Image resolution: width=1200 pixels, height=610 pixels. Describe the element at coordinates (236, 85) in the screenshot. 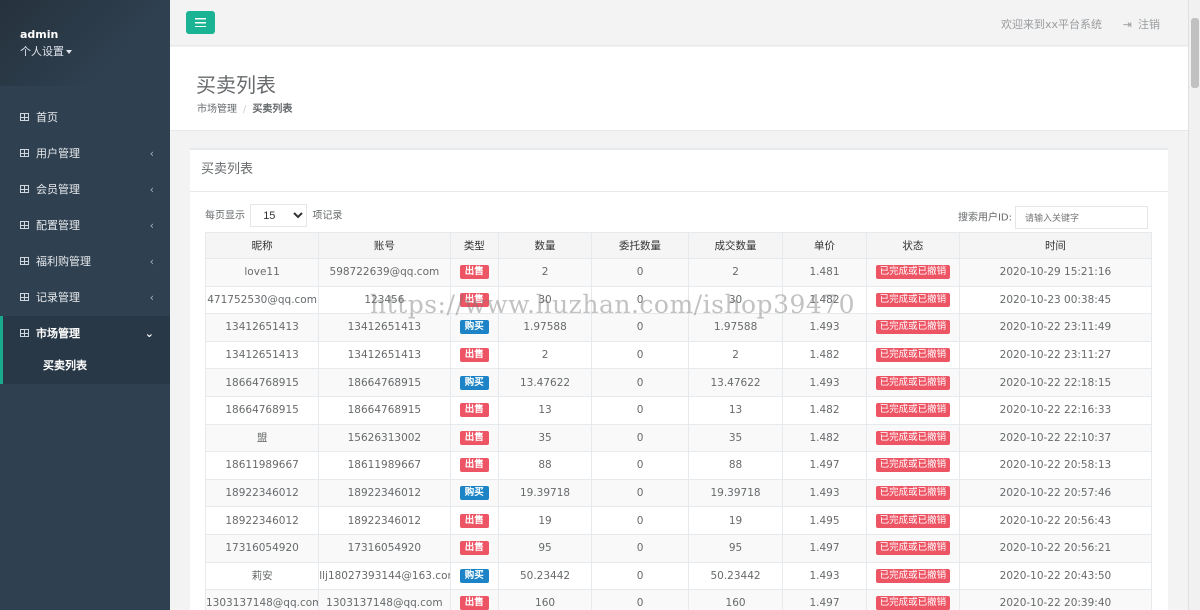

I see `page-title: 买卖列表` at that location.